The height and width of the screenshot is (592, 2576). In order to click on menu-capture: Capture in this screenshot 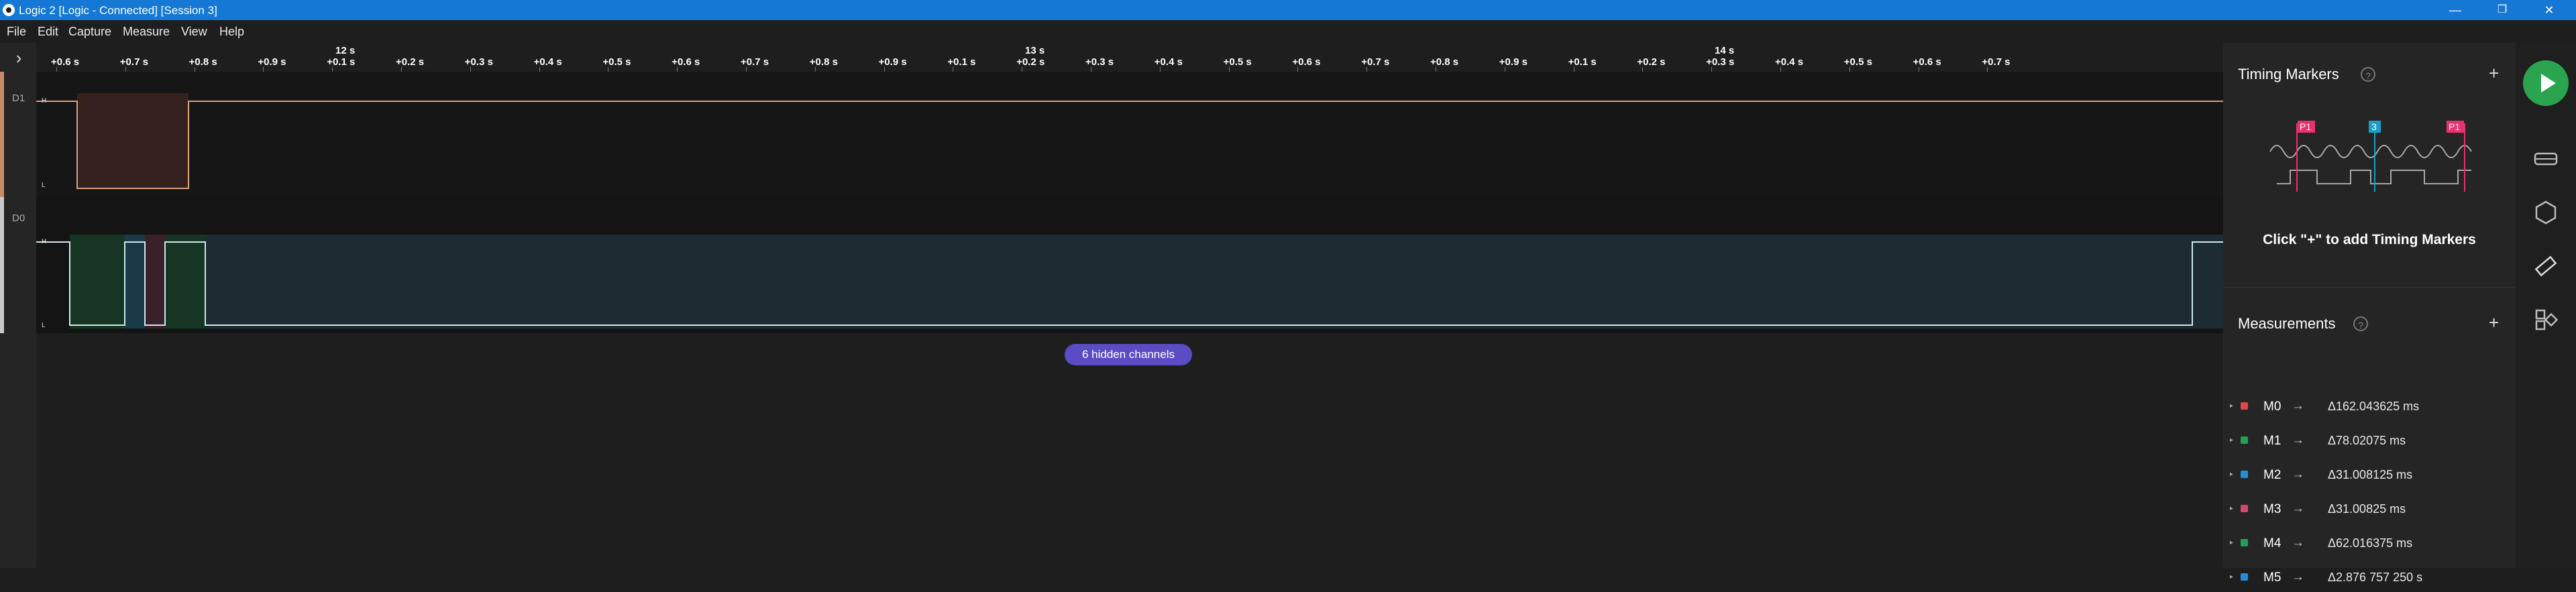, I will do `click(89, 32)`.